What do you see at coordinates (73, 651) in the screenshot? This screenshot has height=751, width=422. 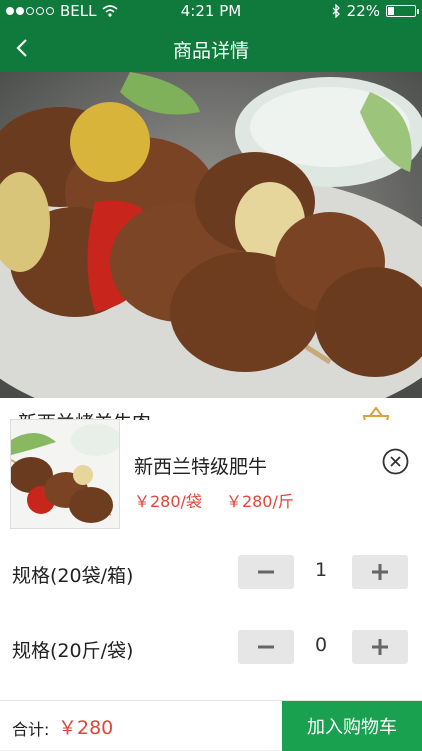 I see `spec-label: 规格(20斤/袋)` at bounding box center [73, 651].